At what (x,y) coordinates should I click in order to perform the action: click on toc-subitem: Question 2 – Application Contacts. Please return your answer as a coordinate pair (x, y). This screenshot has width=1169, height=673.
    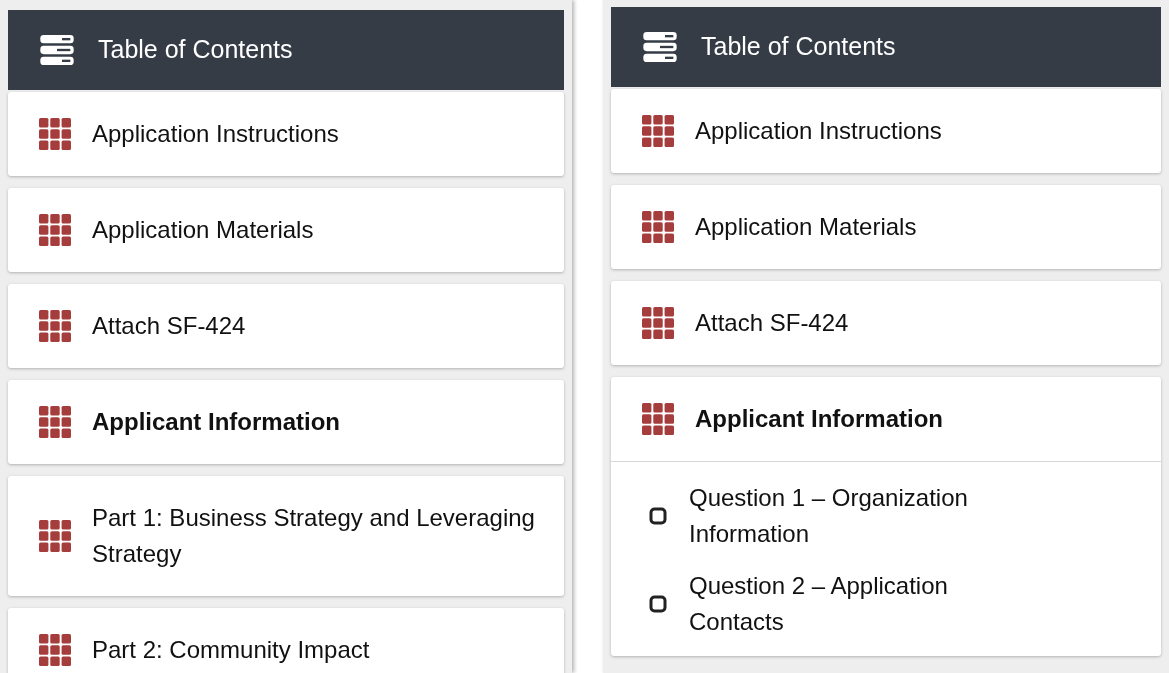
    Looking at the image, I should click on (886, 604).